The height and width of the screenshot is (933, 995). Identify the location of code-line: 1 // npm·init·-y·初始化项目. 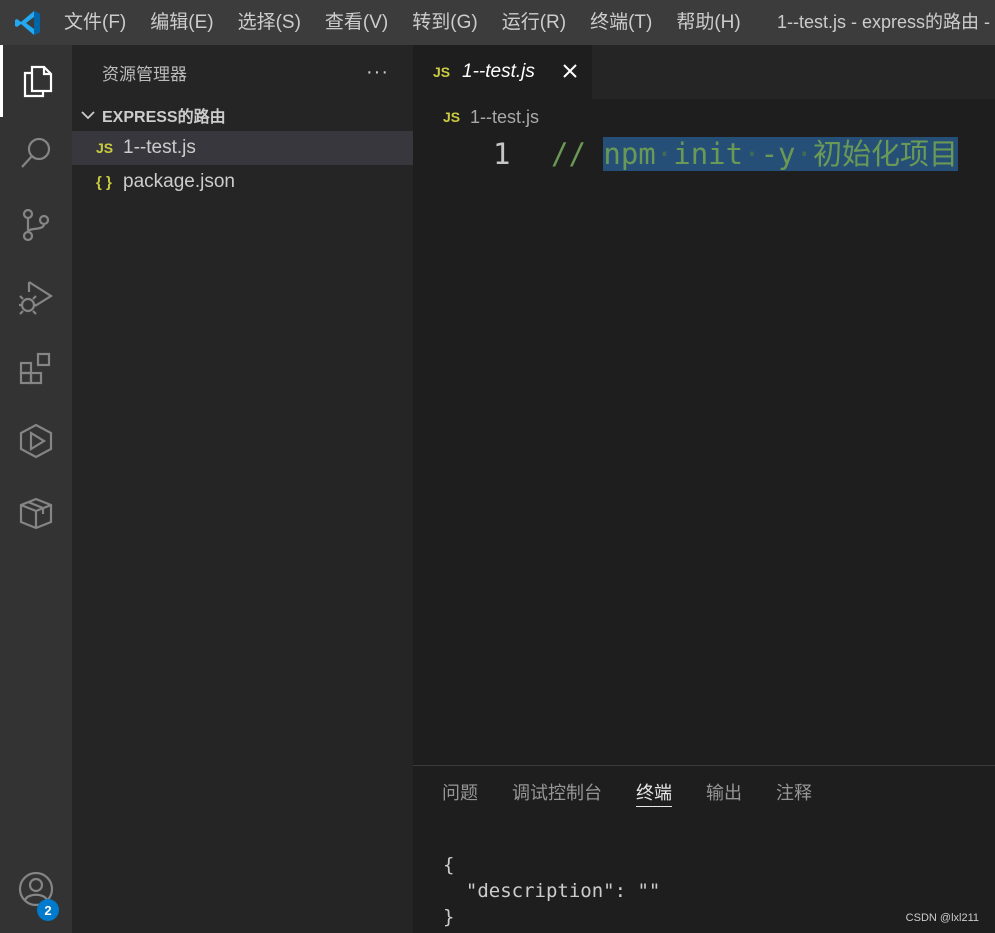
(704, 154).